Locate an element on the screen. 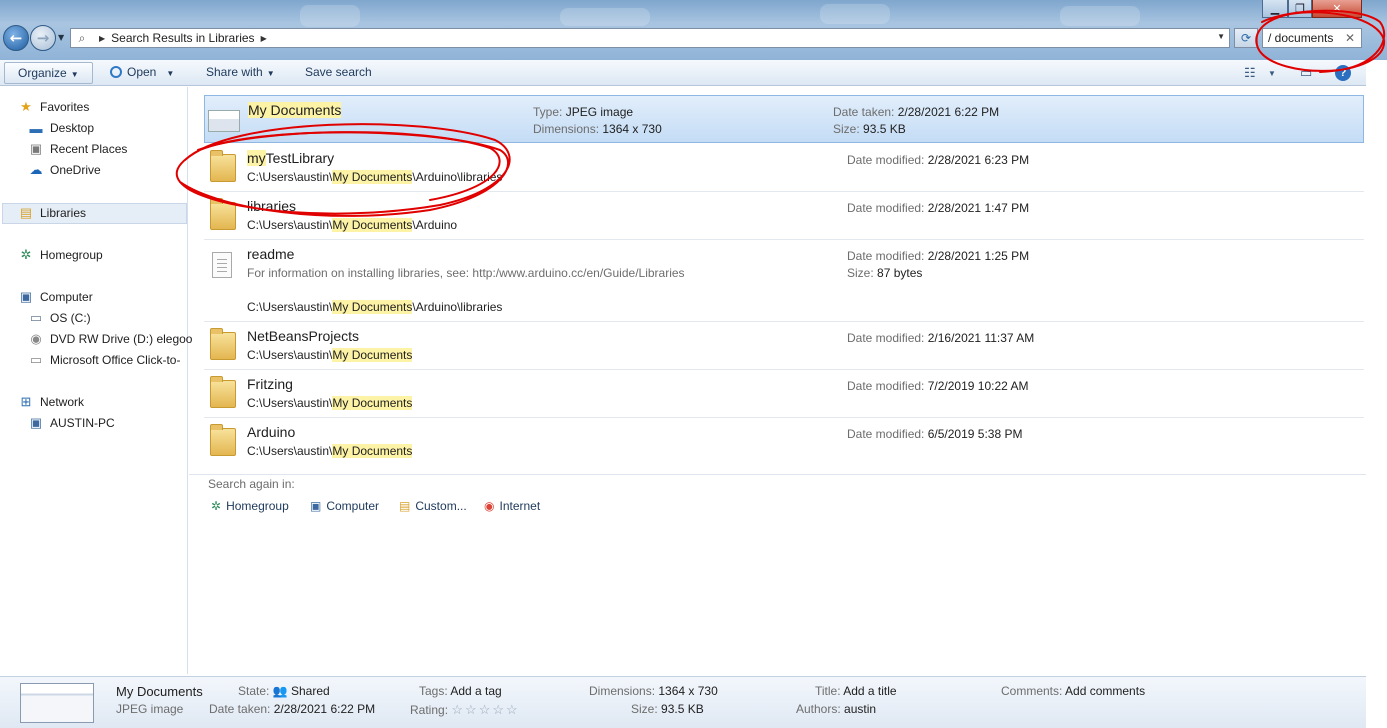  divider is located at coordinates (777, 474).